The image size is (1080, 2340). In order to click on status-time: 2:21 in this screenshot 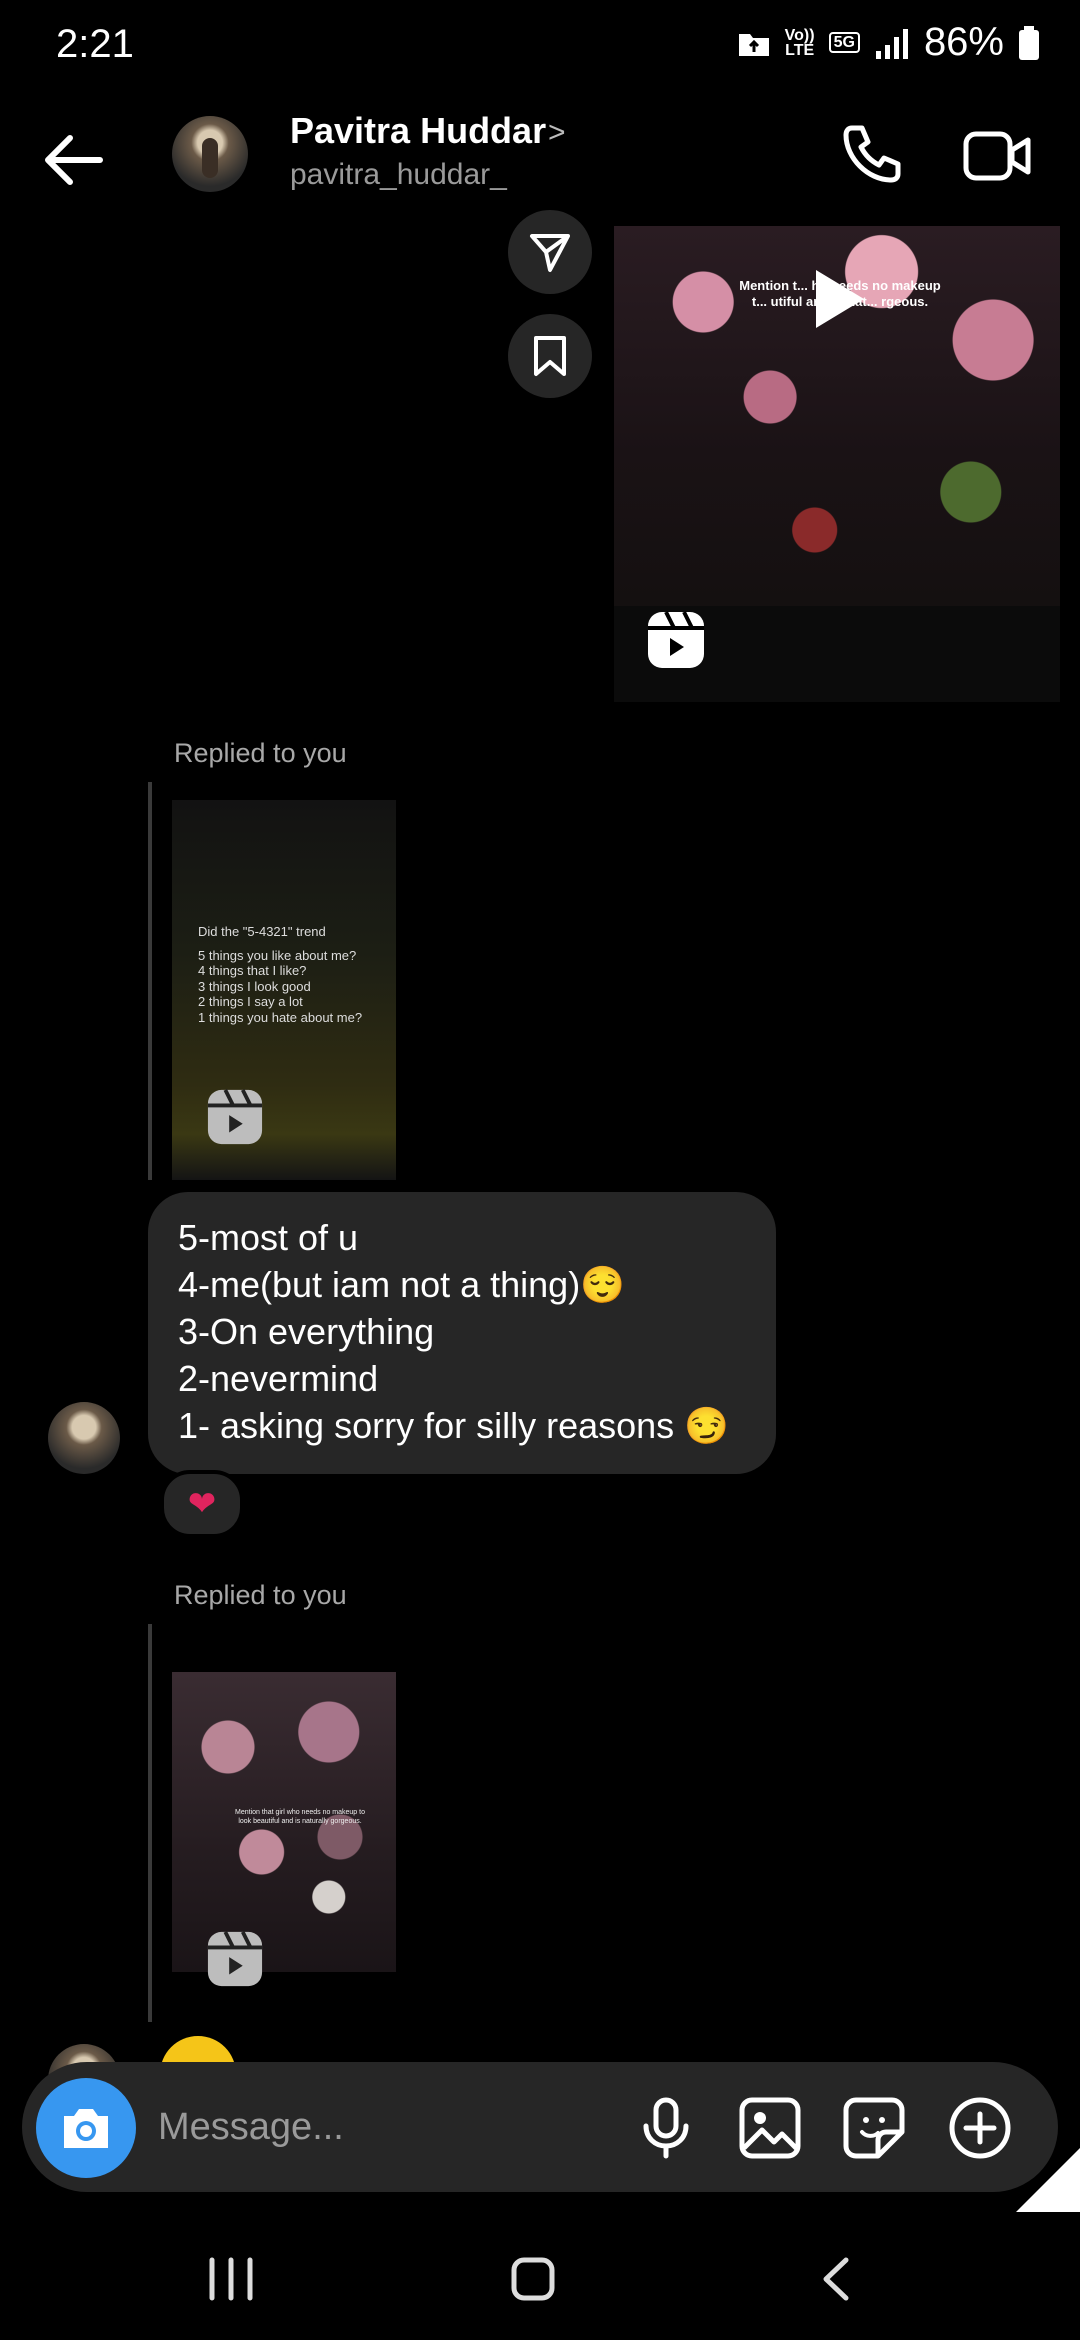, I will do `click(95, 44)`.